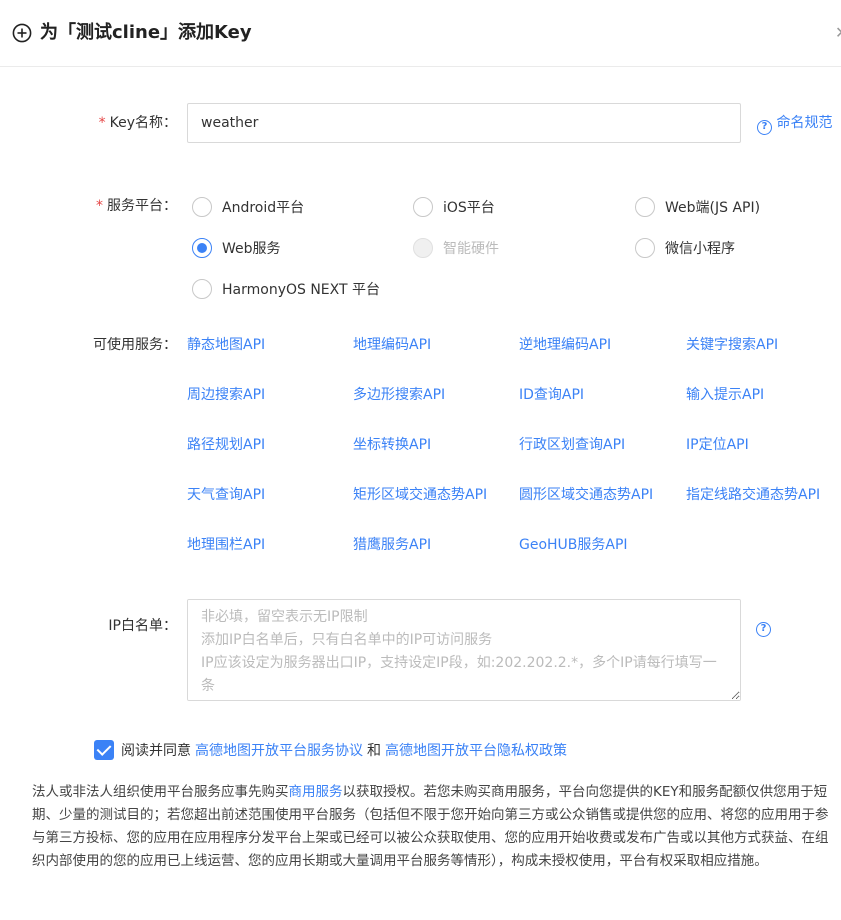 The width and height of the screenshot is (841, 920). What do you see at coordinates (392, 445) in the screenshot?
I see `service-link: 坐标转换API` at bounding box center [392, 445].